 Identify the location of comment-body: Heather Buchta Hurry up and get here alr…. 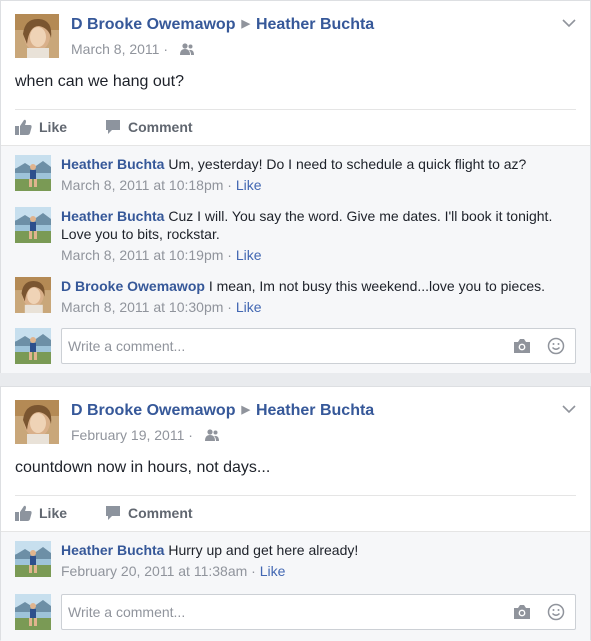
(318, 560).